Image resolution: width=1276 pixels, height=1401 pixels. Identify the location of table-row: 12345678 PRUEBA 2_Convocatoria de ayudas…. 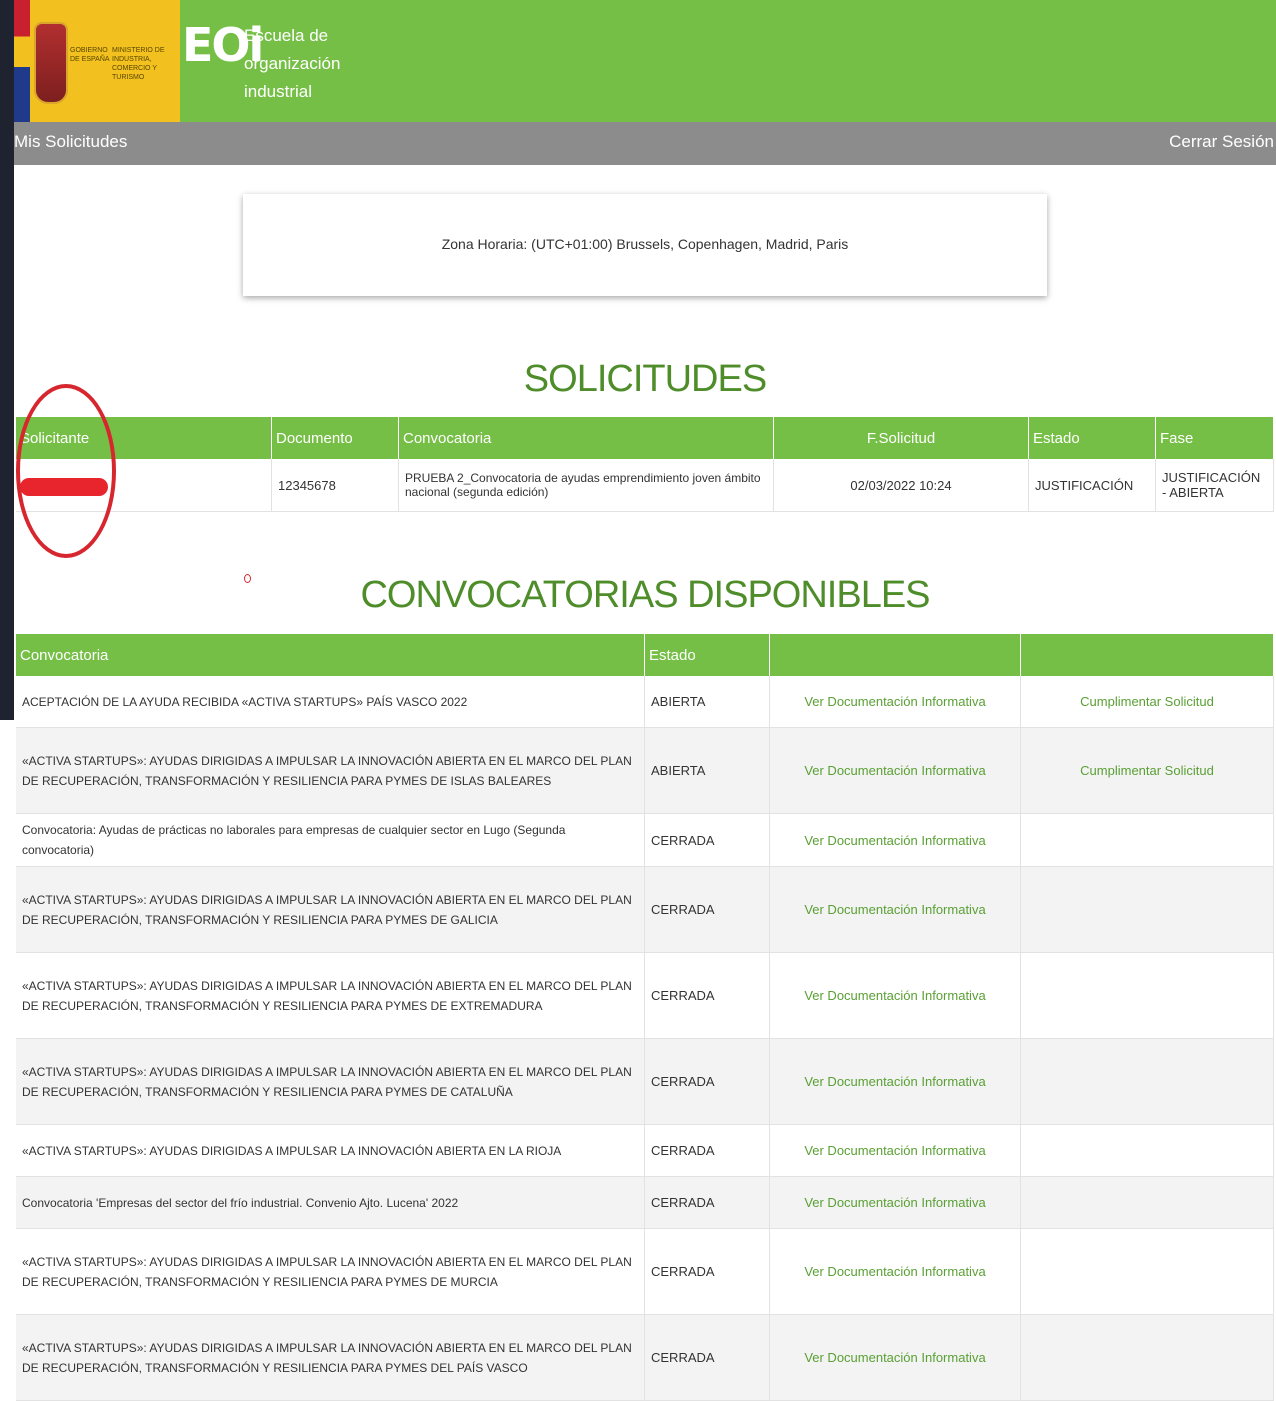
(645, 485).